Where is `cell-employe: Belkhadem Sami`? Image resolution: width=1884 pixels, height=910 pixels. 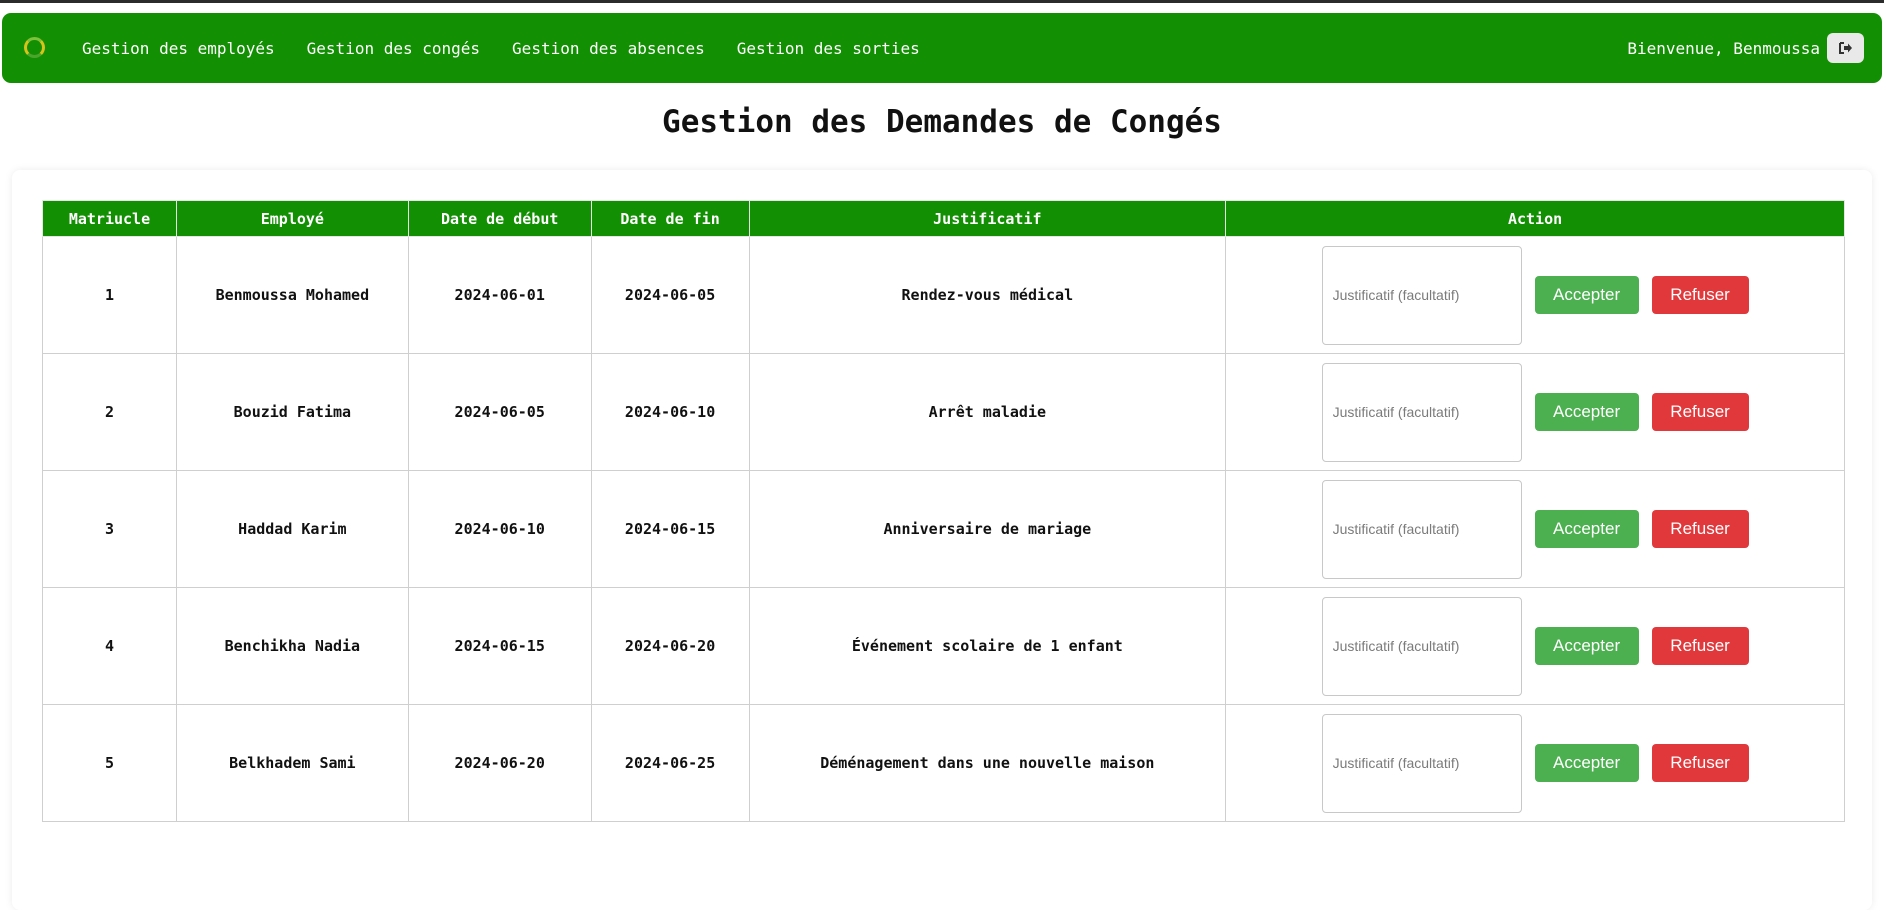
cell-employe: Belkhadem Sami is located at coordinates (292, 763).